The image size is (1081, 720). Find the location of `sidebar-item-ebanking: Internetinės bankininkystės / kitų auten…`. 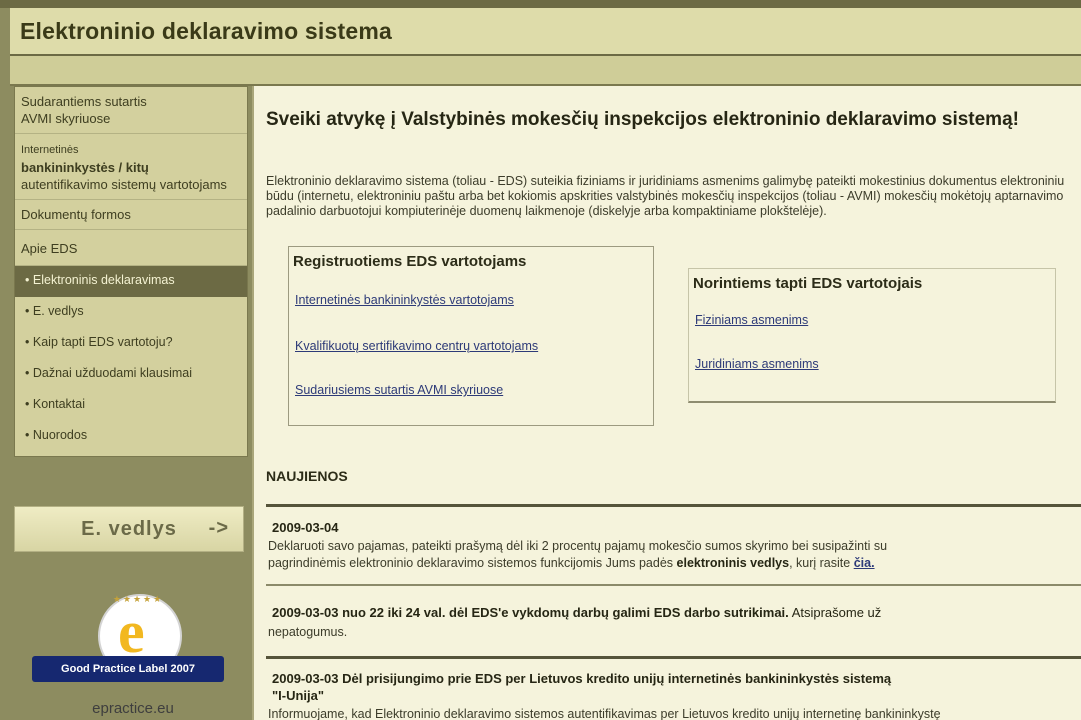

sidebar-item-ebanking: Internetinės bankininkystės / kitų auten… is located at coordinates (131, 167).